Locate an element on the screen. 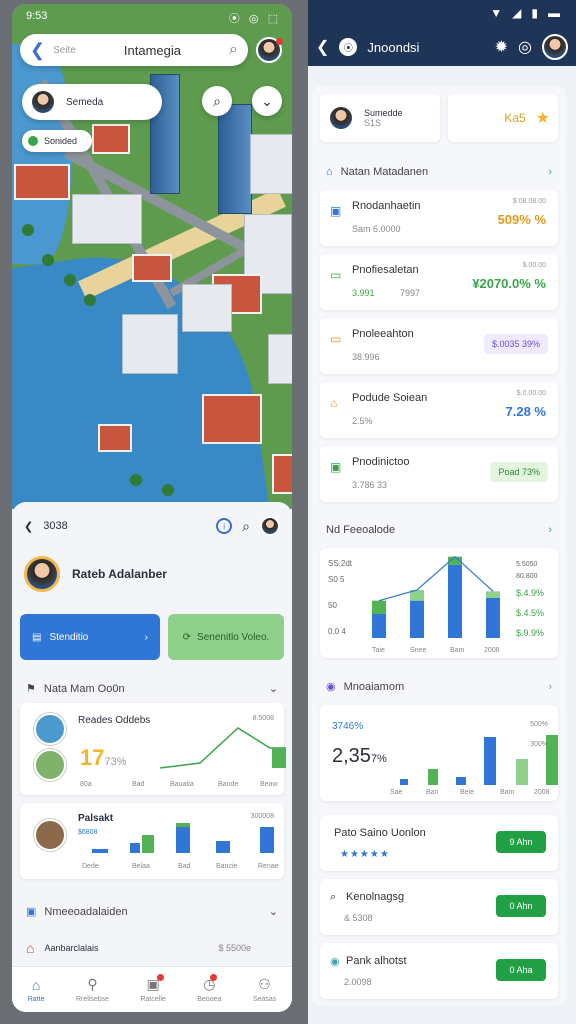 This screenshot has height=1024, width=576. user-card: Semeda is located at coordinates (92, 102).